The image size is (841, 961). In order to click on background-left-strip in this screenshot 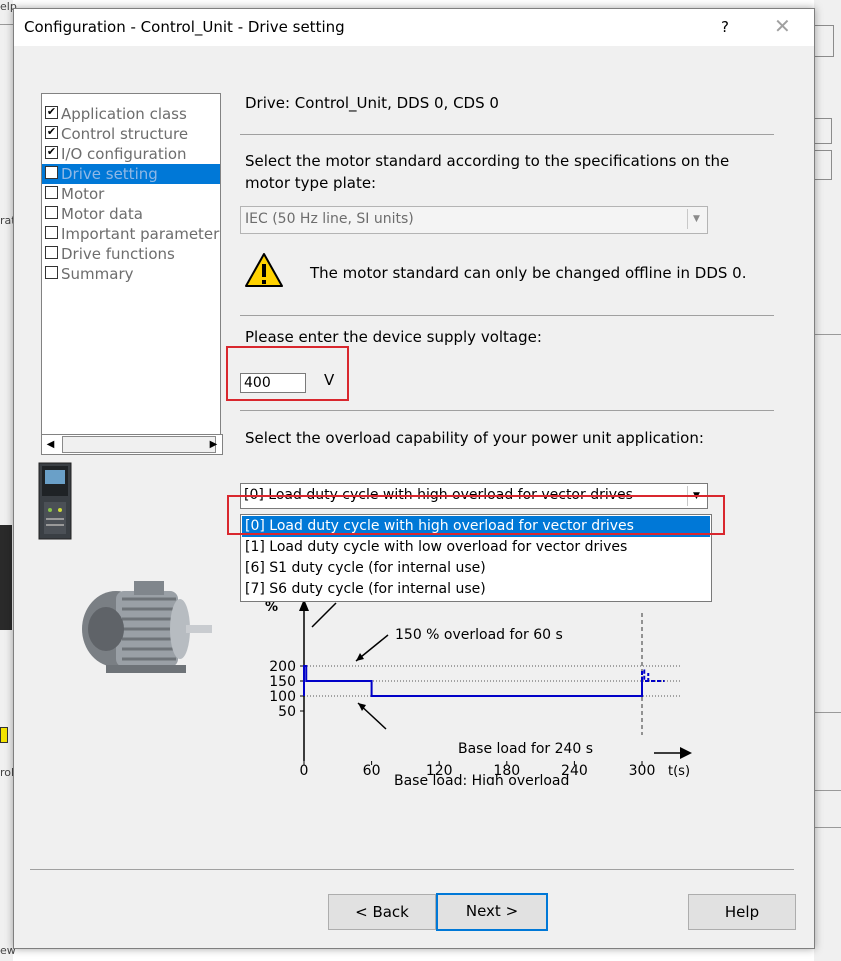, I will do `click(6, 480)`.